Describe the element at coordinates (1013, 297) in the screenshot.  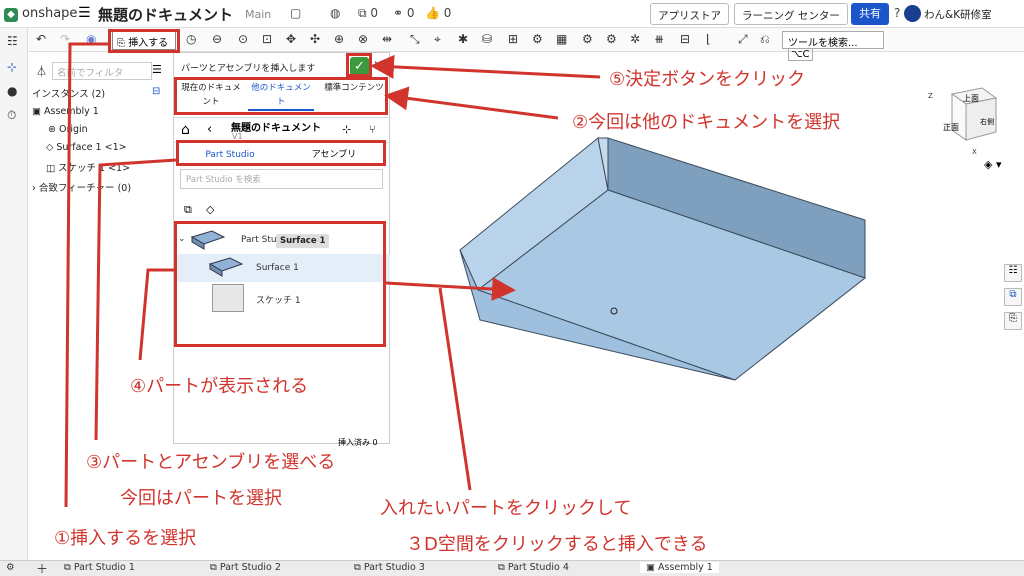
I see `cube-panel-icon: ⧉` at that location.